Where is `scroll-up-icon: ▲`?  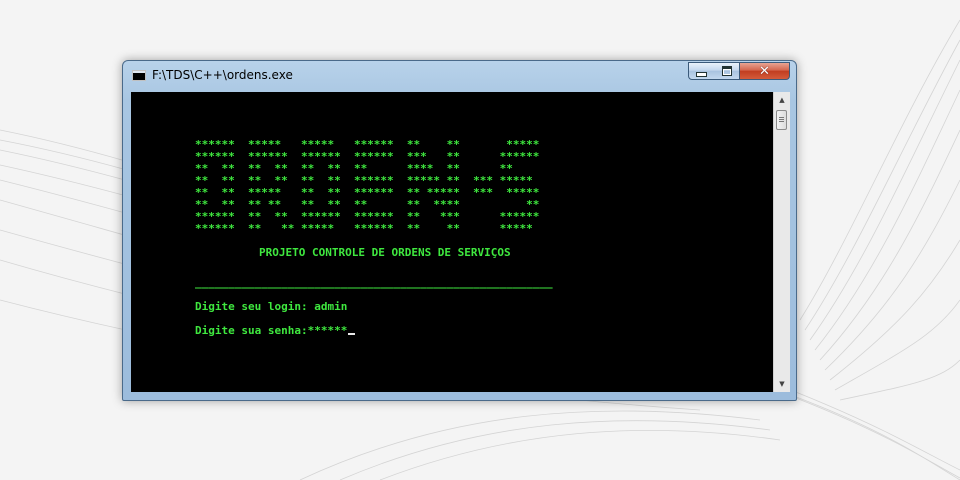
scroll-up-icon: ▲ is located at coordinates (782, 100).